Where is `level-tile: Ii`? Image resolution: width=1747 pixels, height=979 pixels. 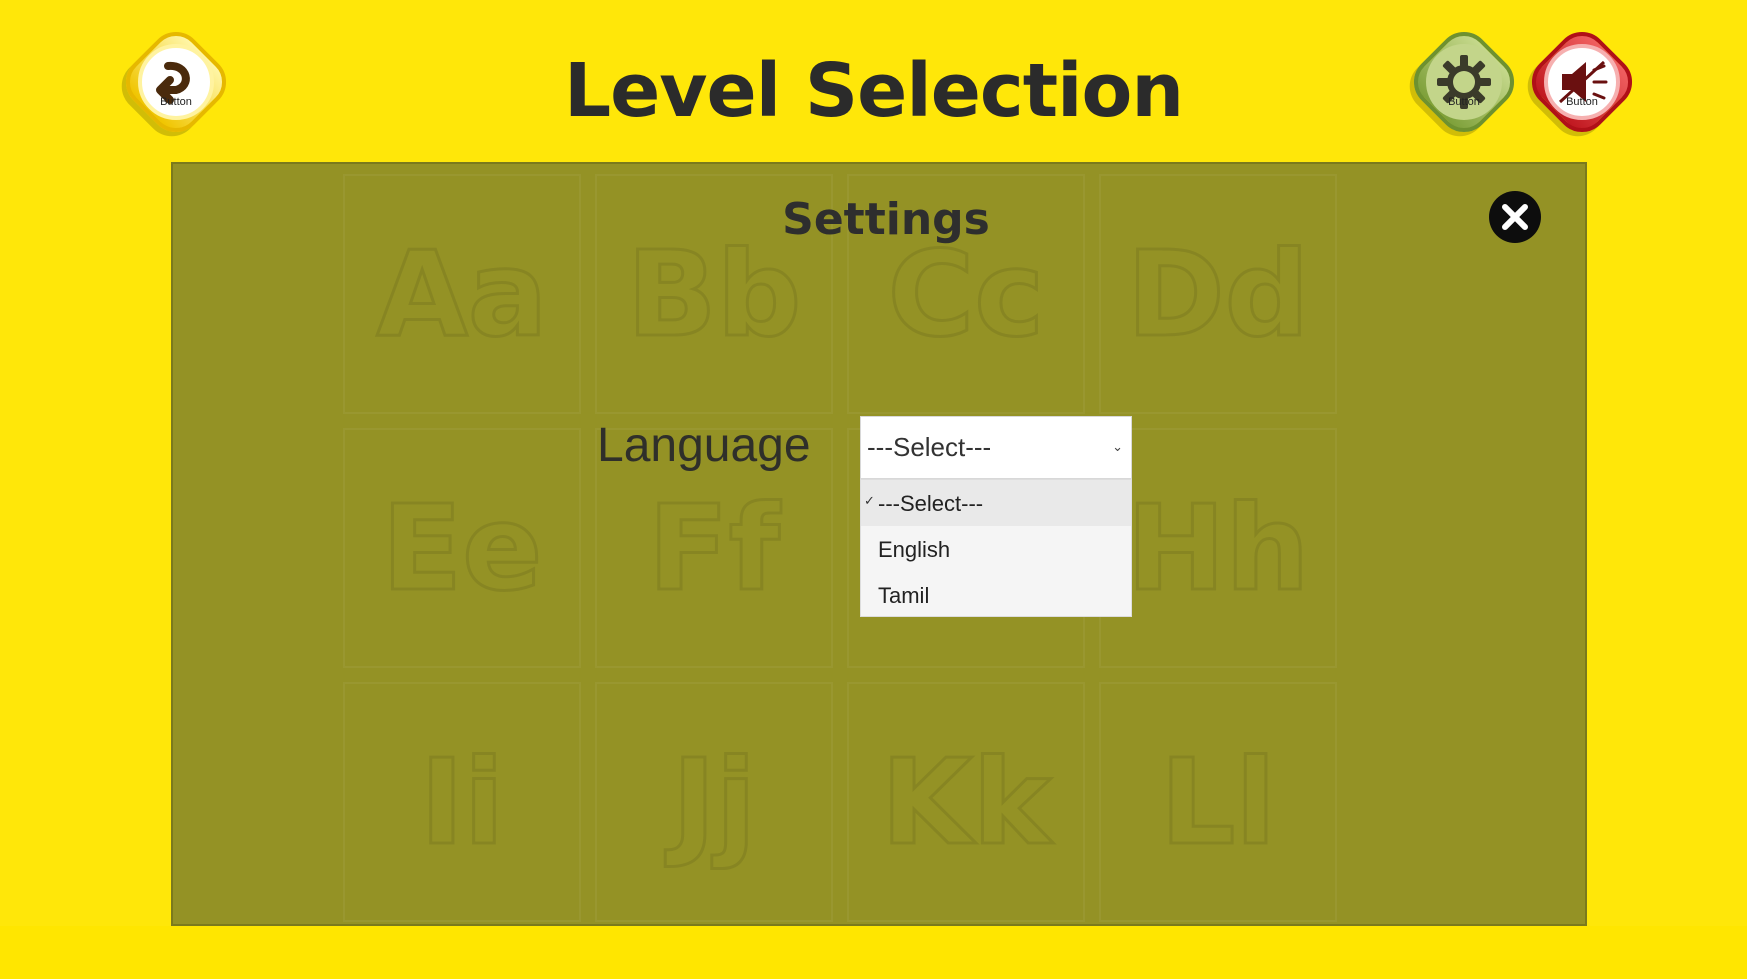 level-tile: Ii is located at coordinates (462, 802).